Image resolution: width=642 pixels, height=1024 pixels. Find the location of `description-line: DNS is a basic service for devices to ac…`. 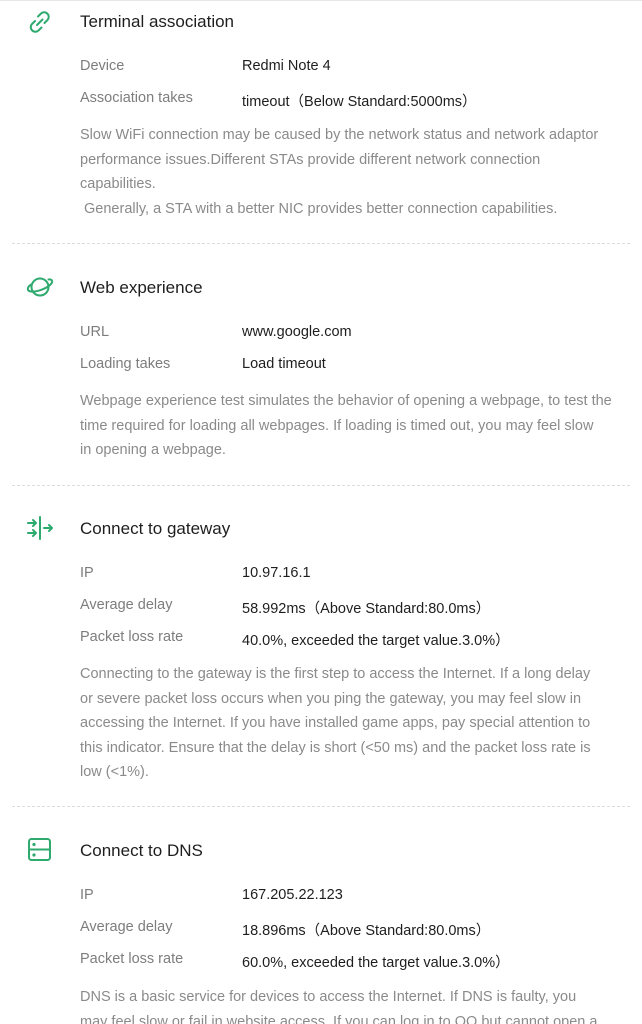

description-line: DNS is a basic service for devices to ac… is located at coordinates (328, 997).